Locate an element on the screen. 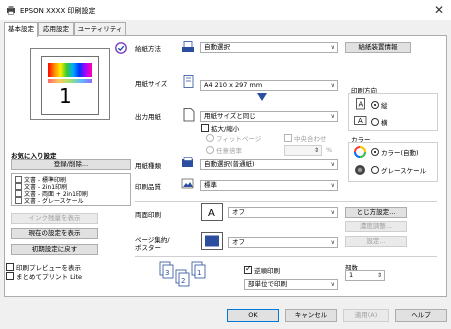  media-type-icon is located at coordinates (187, 162).